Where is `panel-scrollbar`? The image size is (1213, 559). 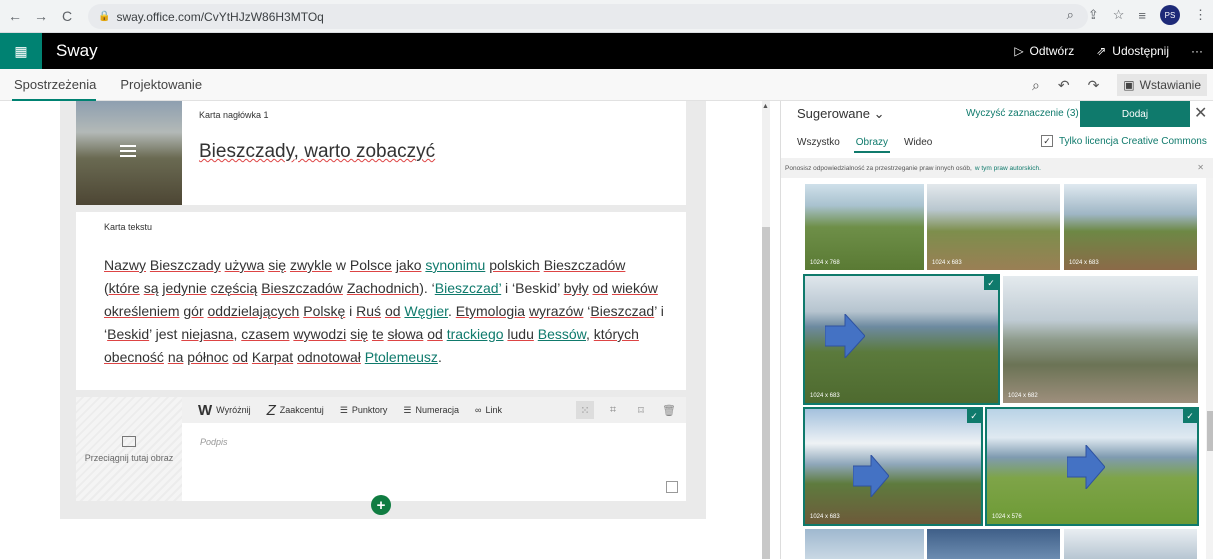 panel-scrollbar is located at coordinates (1209, 368).